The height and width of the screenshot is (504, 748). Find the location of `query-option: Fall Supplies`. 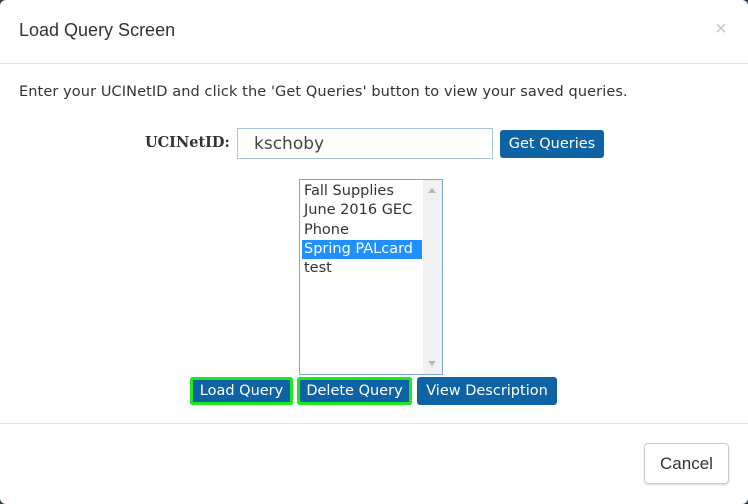

query-option: Fall Supplies is located at coordinates (362, 191).